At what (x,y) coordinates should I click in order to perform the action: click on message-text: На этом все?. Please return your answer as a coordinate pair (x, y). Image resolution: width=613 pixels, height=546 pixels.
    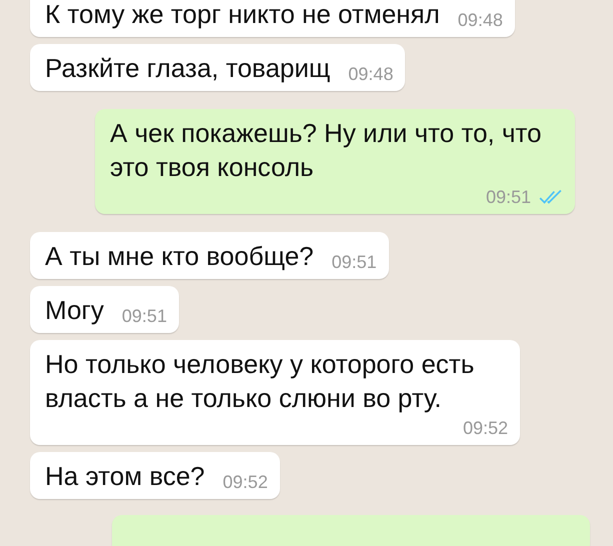
    Looking at the image, I should click on (125, 476).